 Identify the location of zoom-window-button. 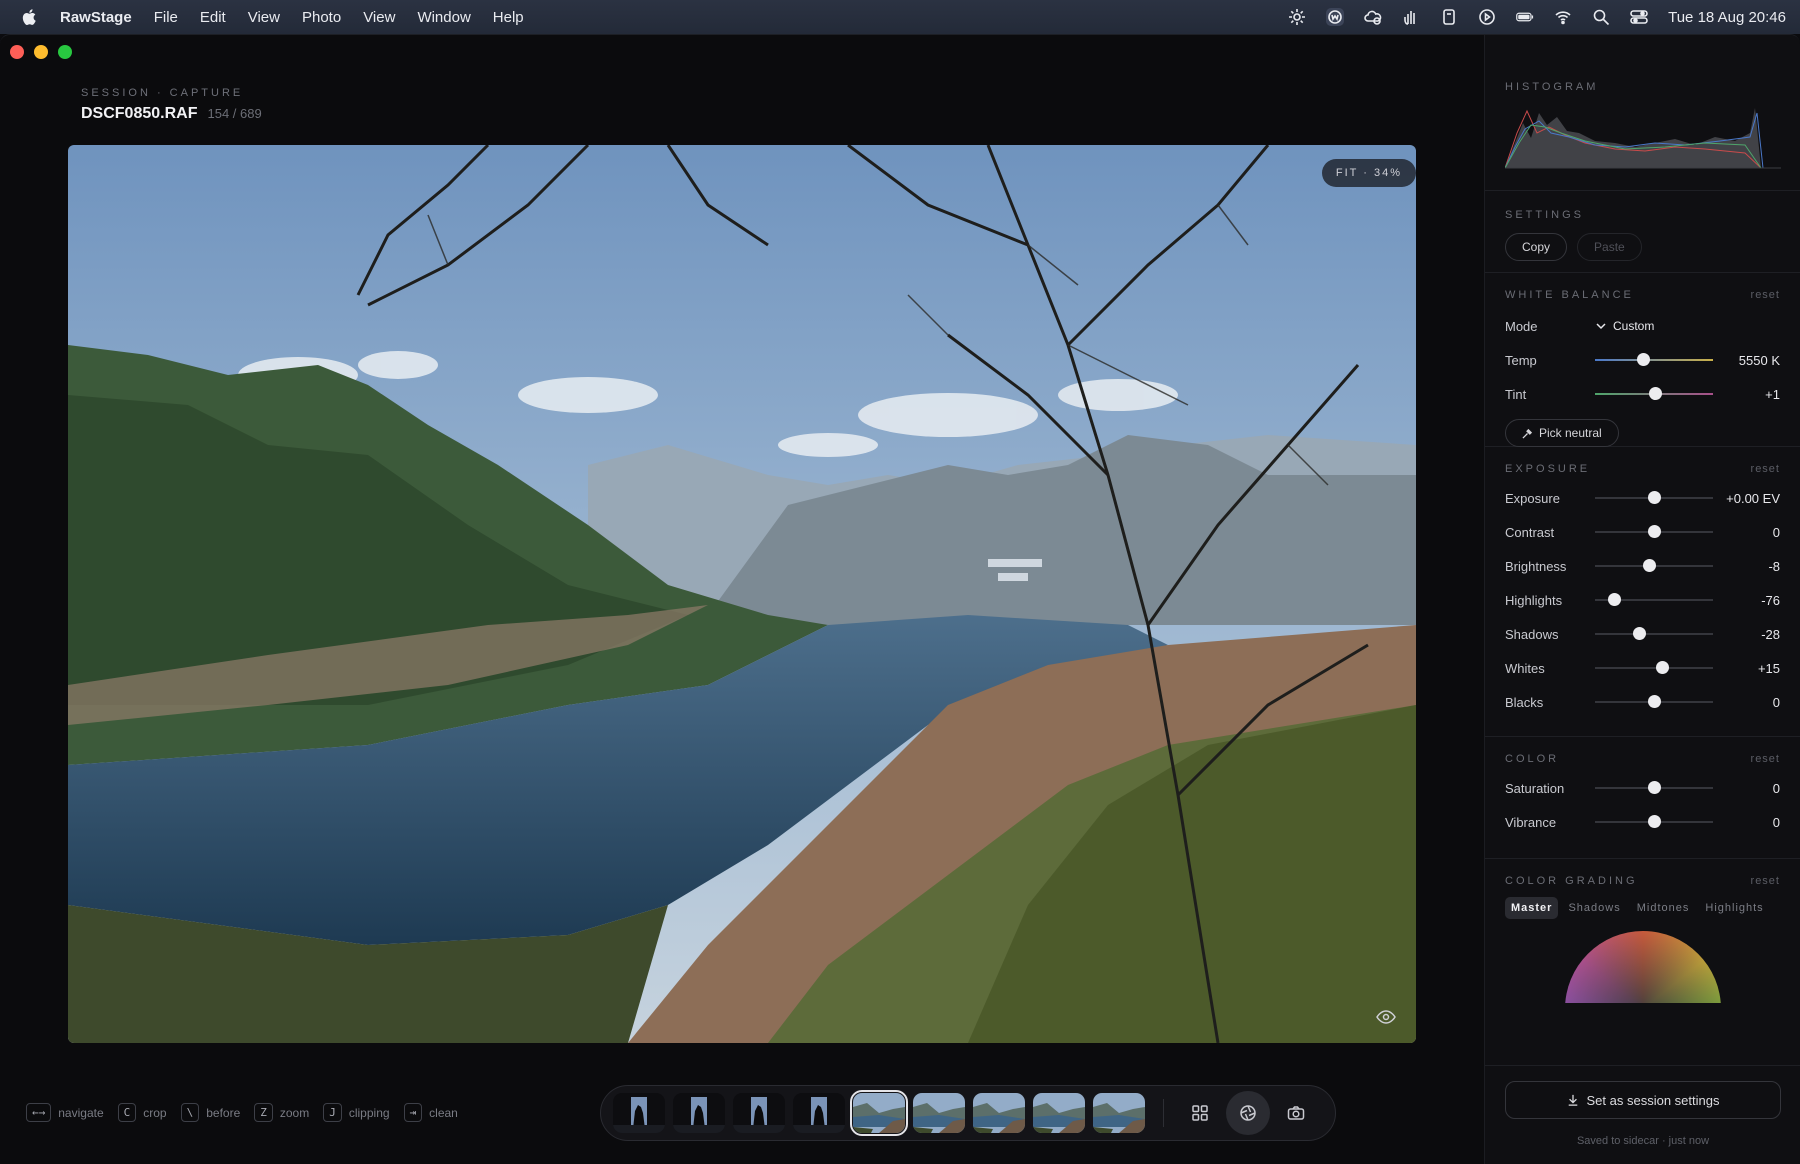
(65, 52).